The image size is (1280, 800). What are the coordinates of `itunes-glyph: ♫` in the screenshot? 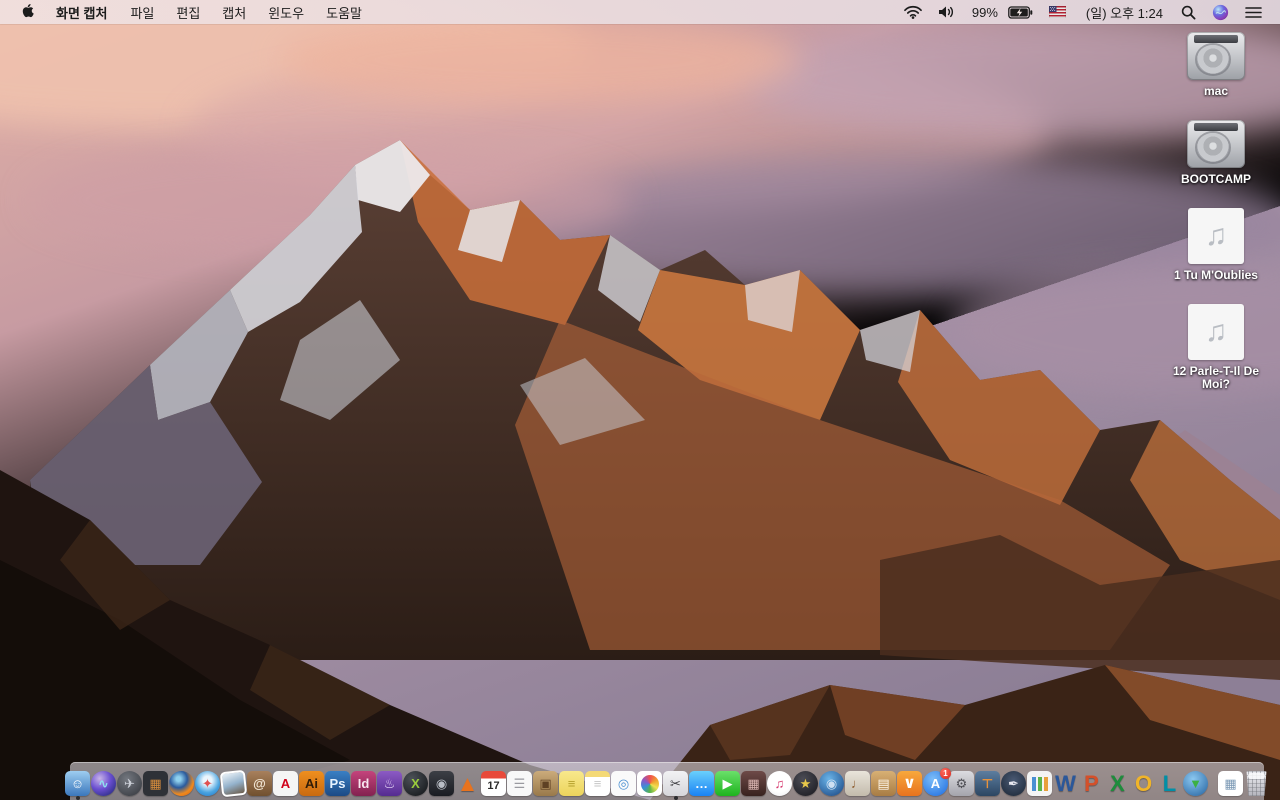 It's located at (779, 783).